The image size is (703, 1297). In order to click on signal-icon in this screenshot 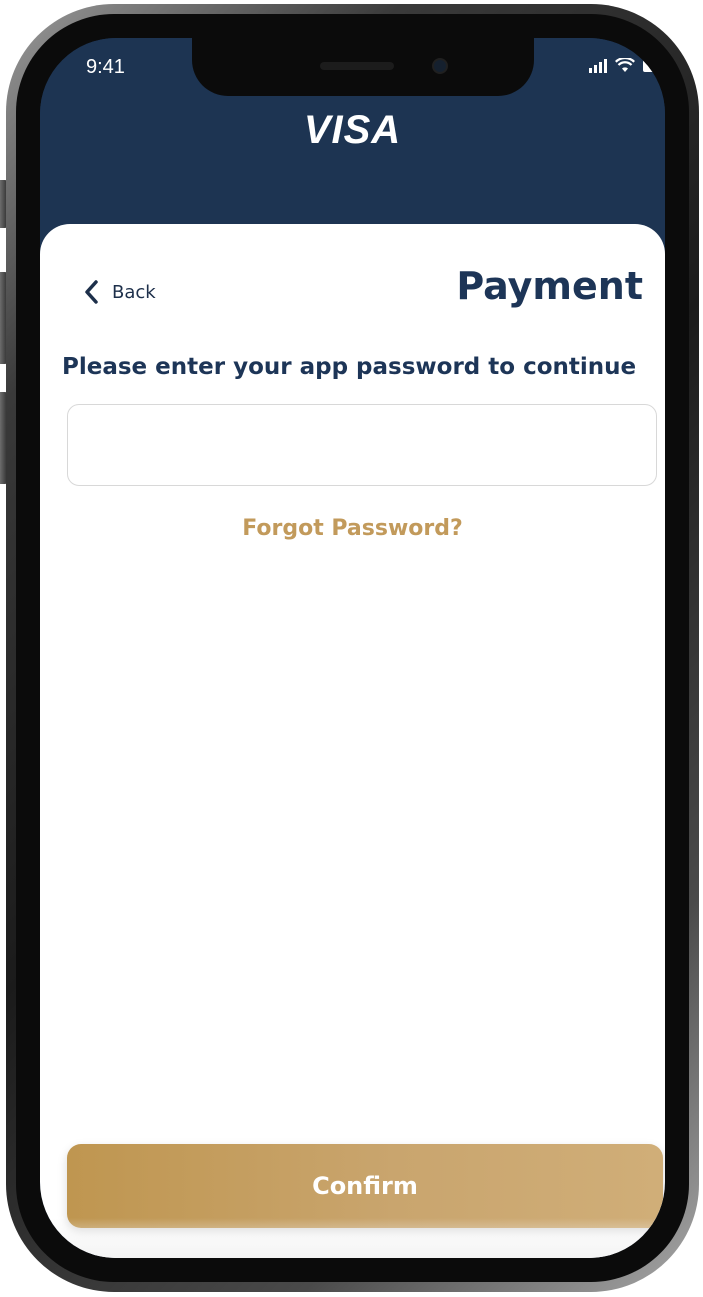, I will do `click(598, 66)`.